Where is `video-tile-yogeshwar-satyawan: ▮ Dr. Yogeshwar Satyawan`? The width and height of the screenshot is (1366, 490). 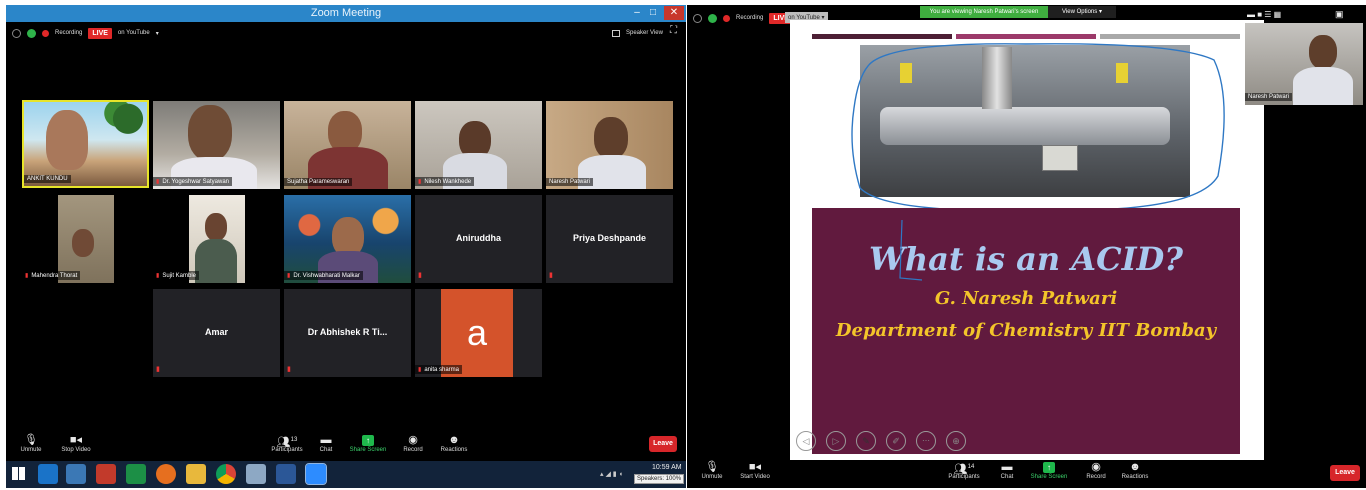 video-tile-yogeshwar-satyawan: ▮ Dr. Yogeshwar Satyawan is located at coordinates (216, 145).